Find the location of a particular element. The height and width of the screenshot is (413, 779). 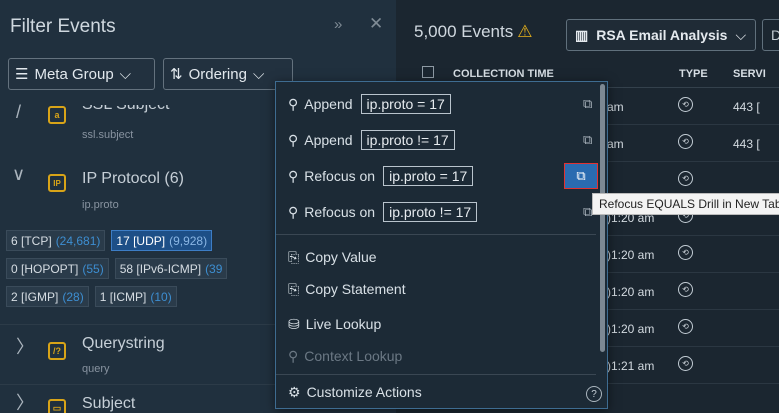

menu-item-append-not-equals: ⚲ Append ip.proto != 17 ⧉ is located at coordinates (436, 140).